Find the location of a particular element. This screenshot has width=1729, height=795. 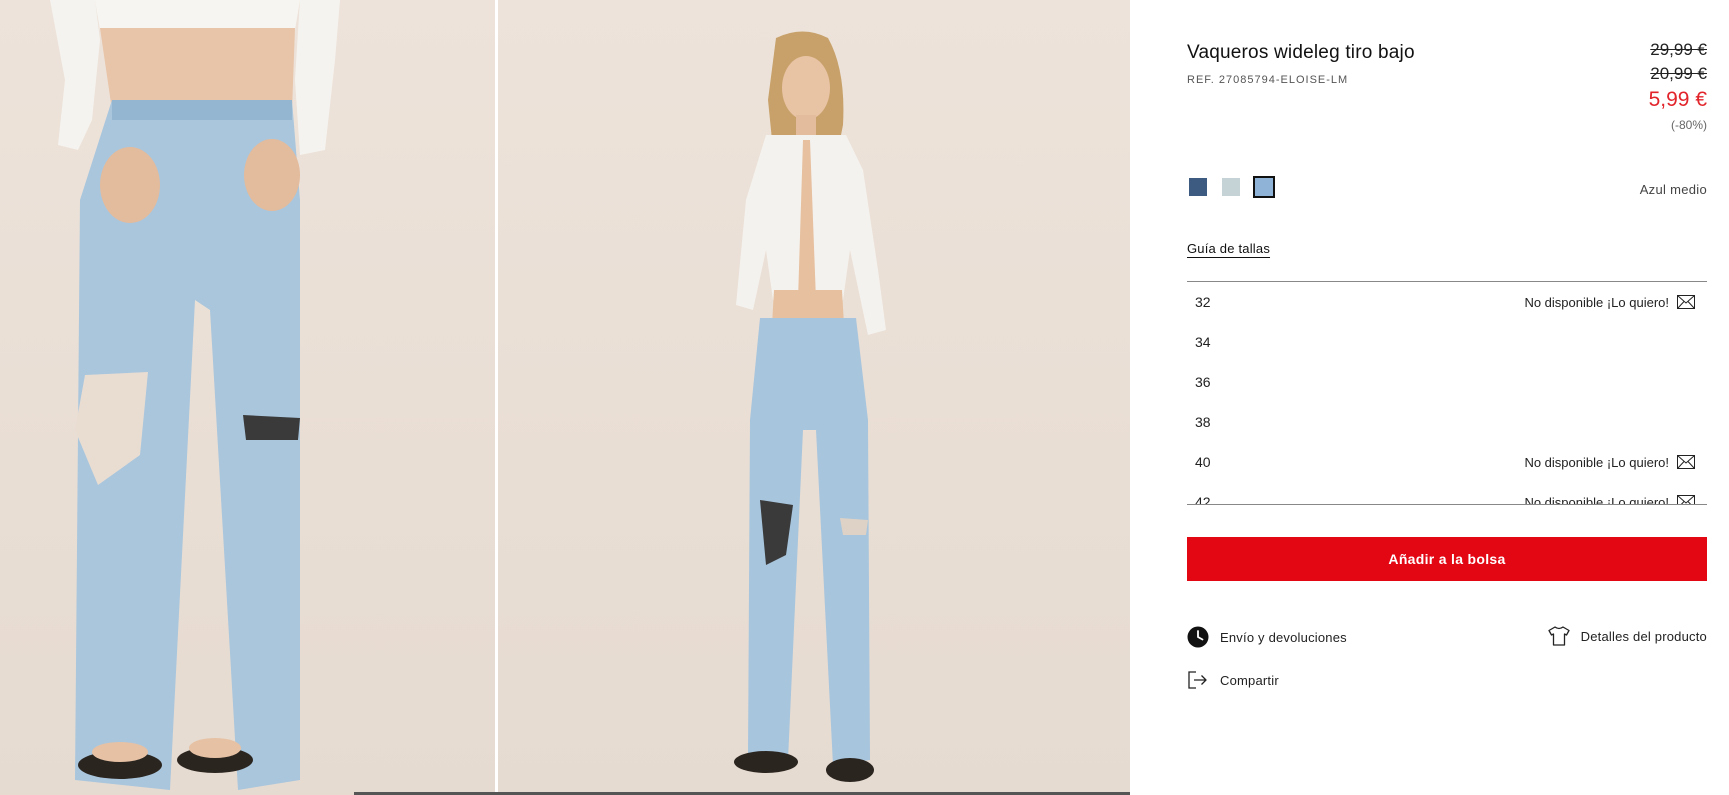

shipping-returns-link: Envío y devoluciones is located at coordinates (1267, 637).